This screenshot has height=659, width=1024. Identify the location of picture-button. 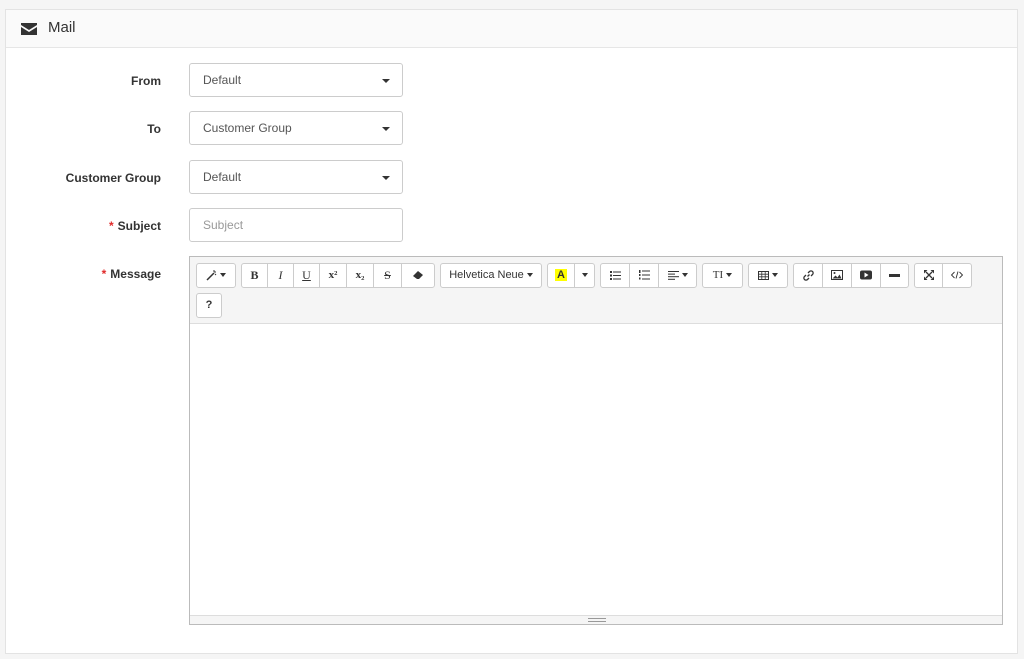
(837, 275).